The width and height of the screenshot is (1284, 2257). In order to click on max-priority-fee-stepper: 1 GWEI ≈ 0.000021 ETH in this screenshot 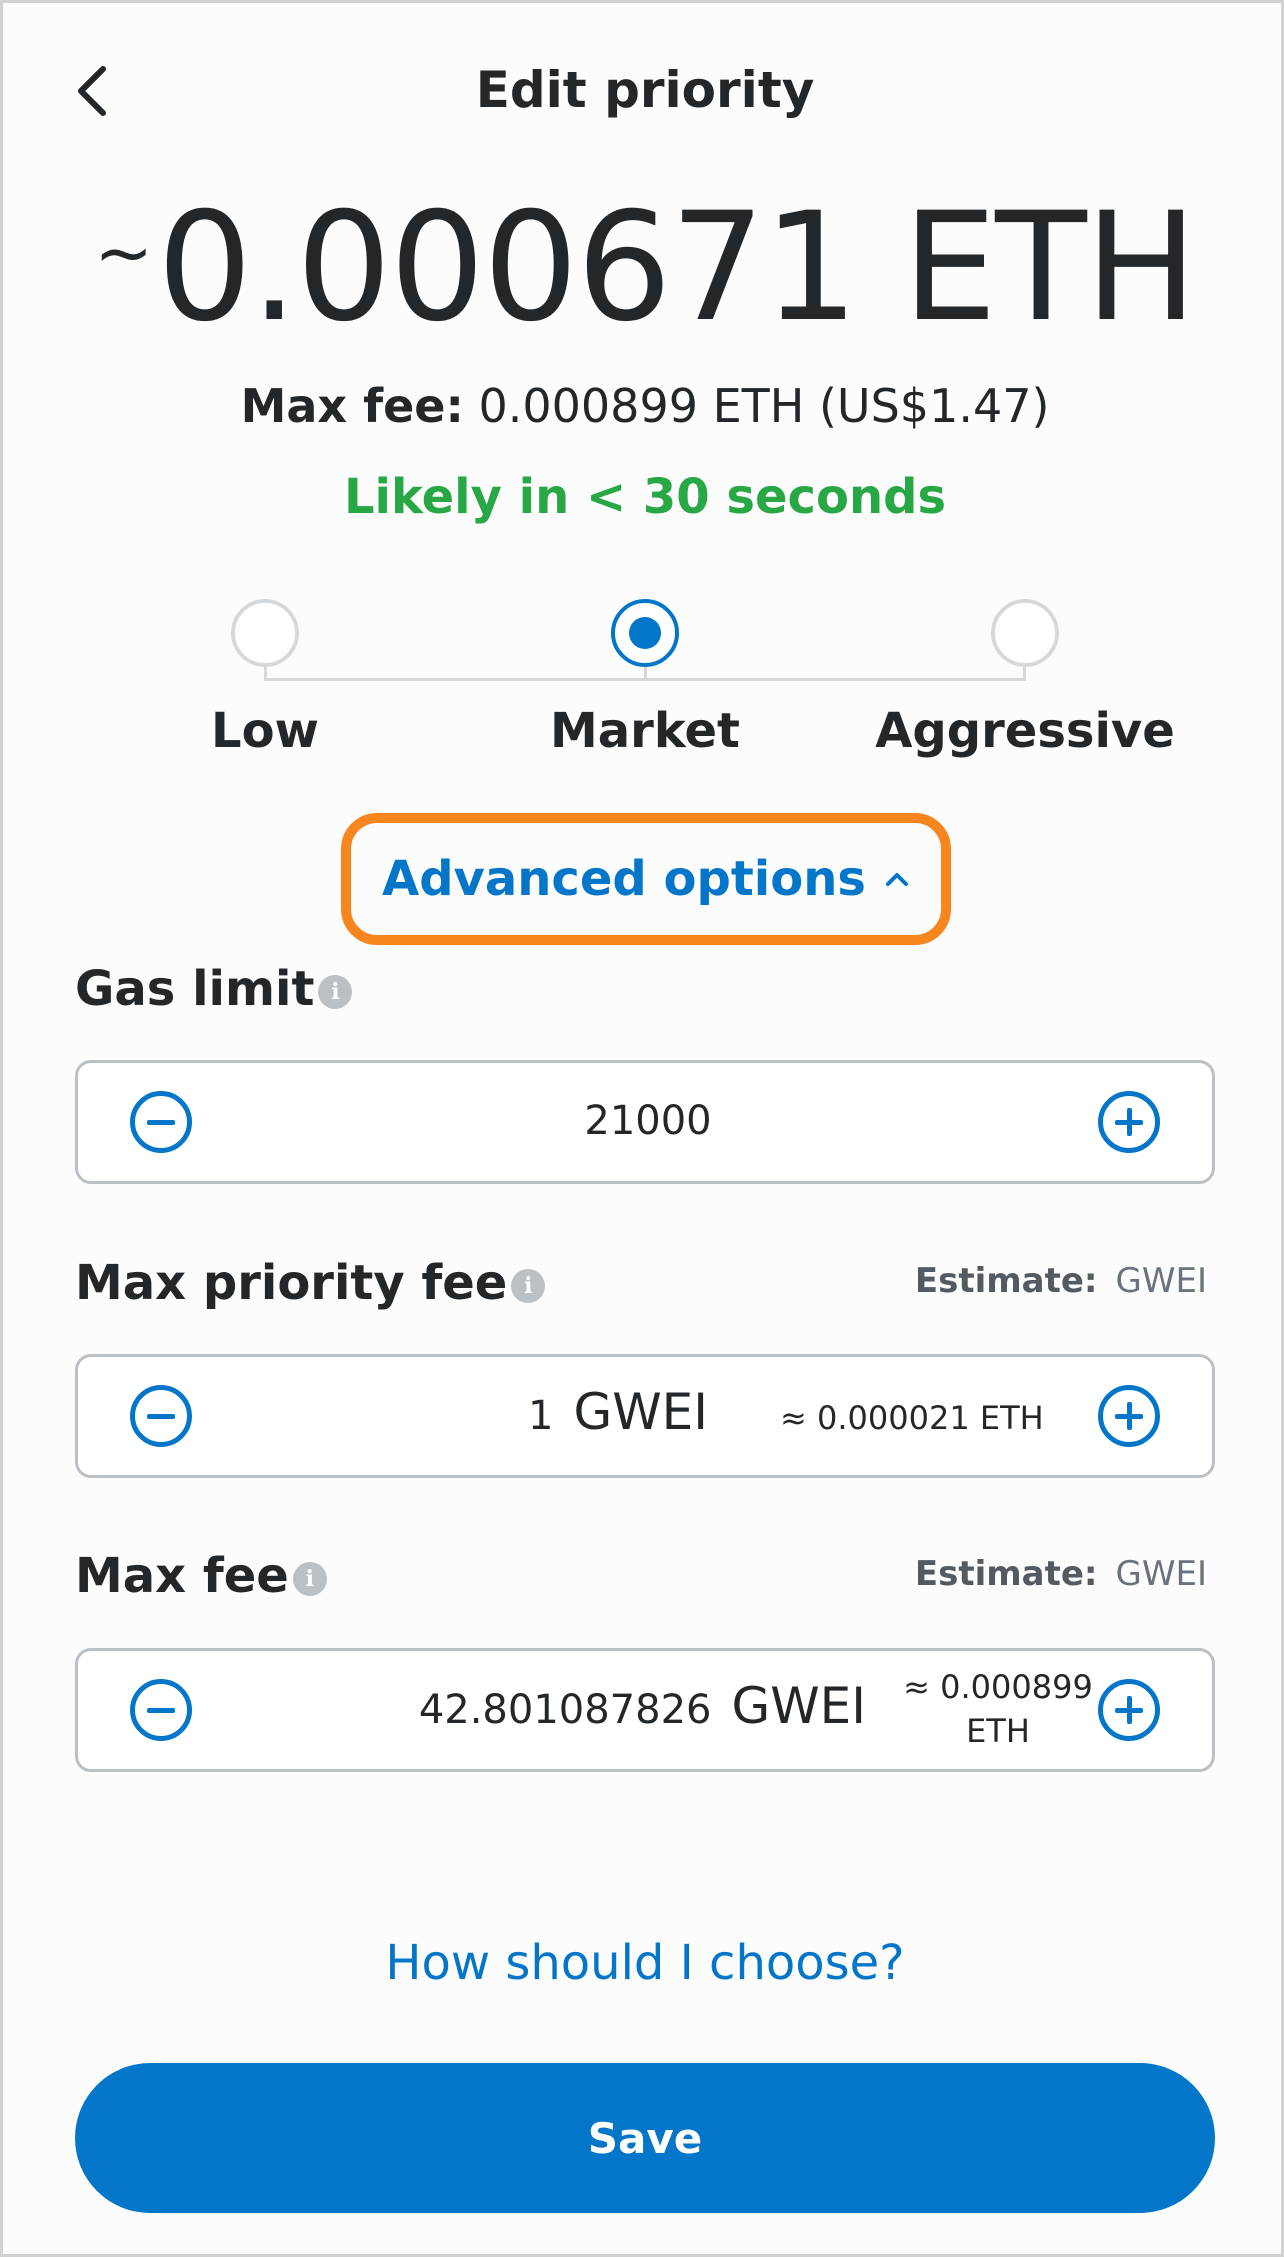, I will do `click(645, 1416)`.